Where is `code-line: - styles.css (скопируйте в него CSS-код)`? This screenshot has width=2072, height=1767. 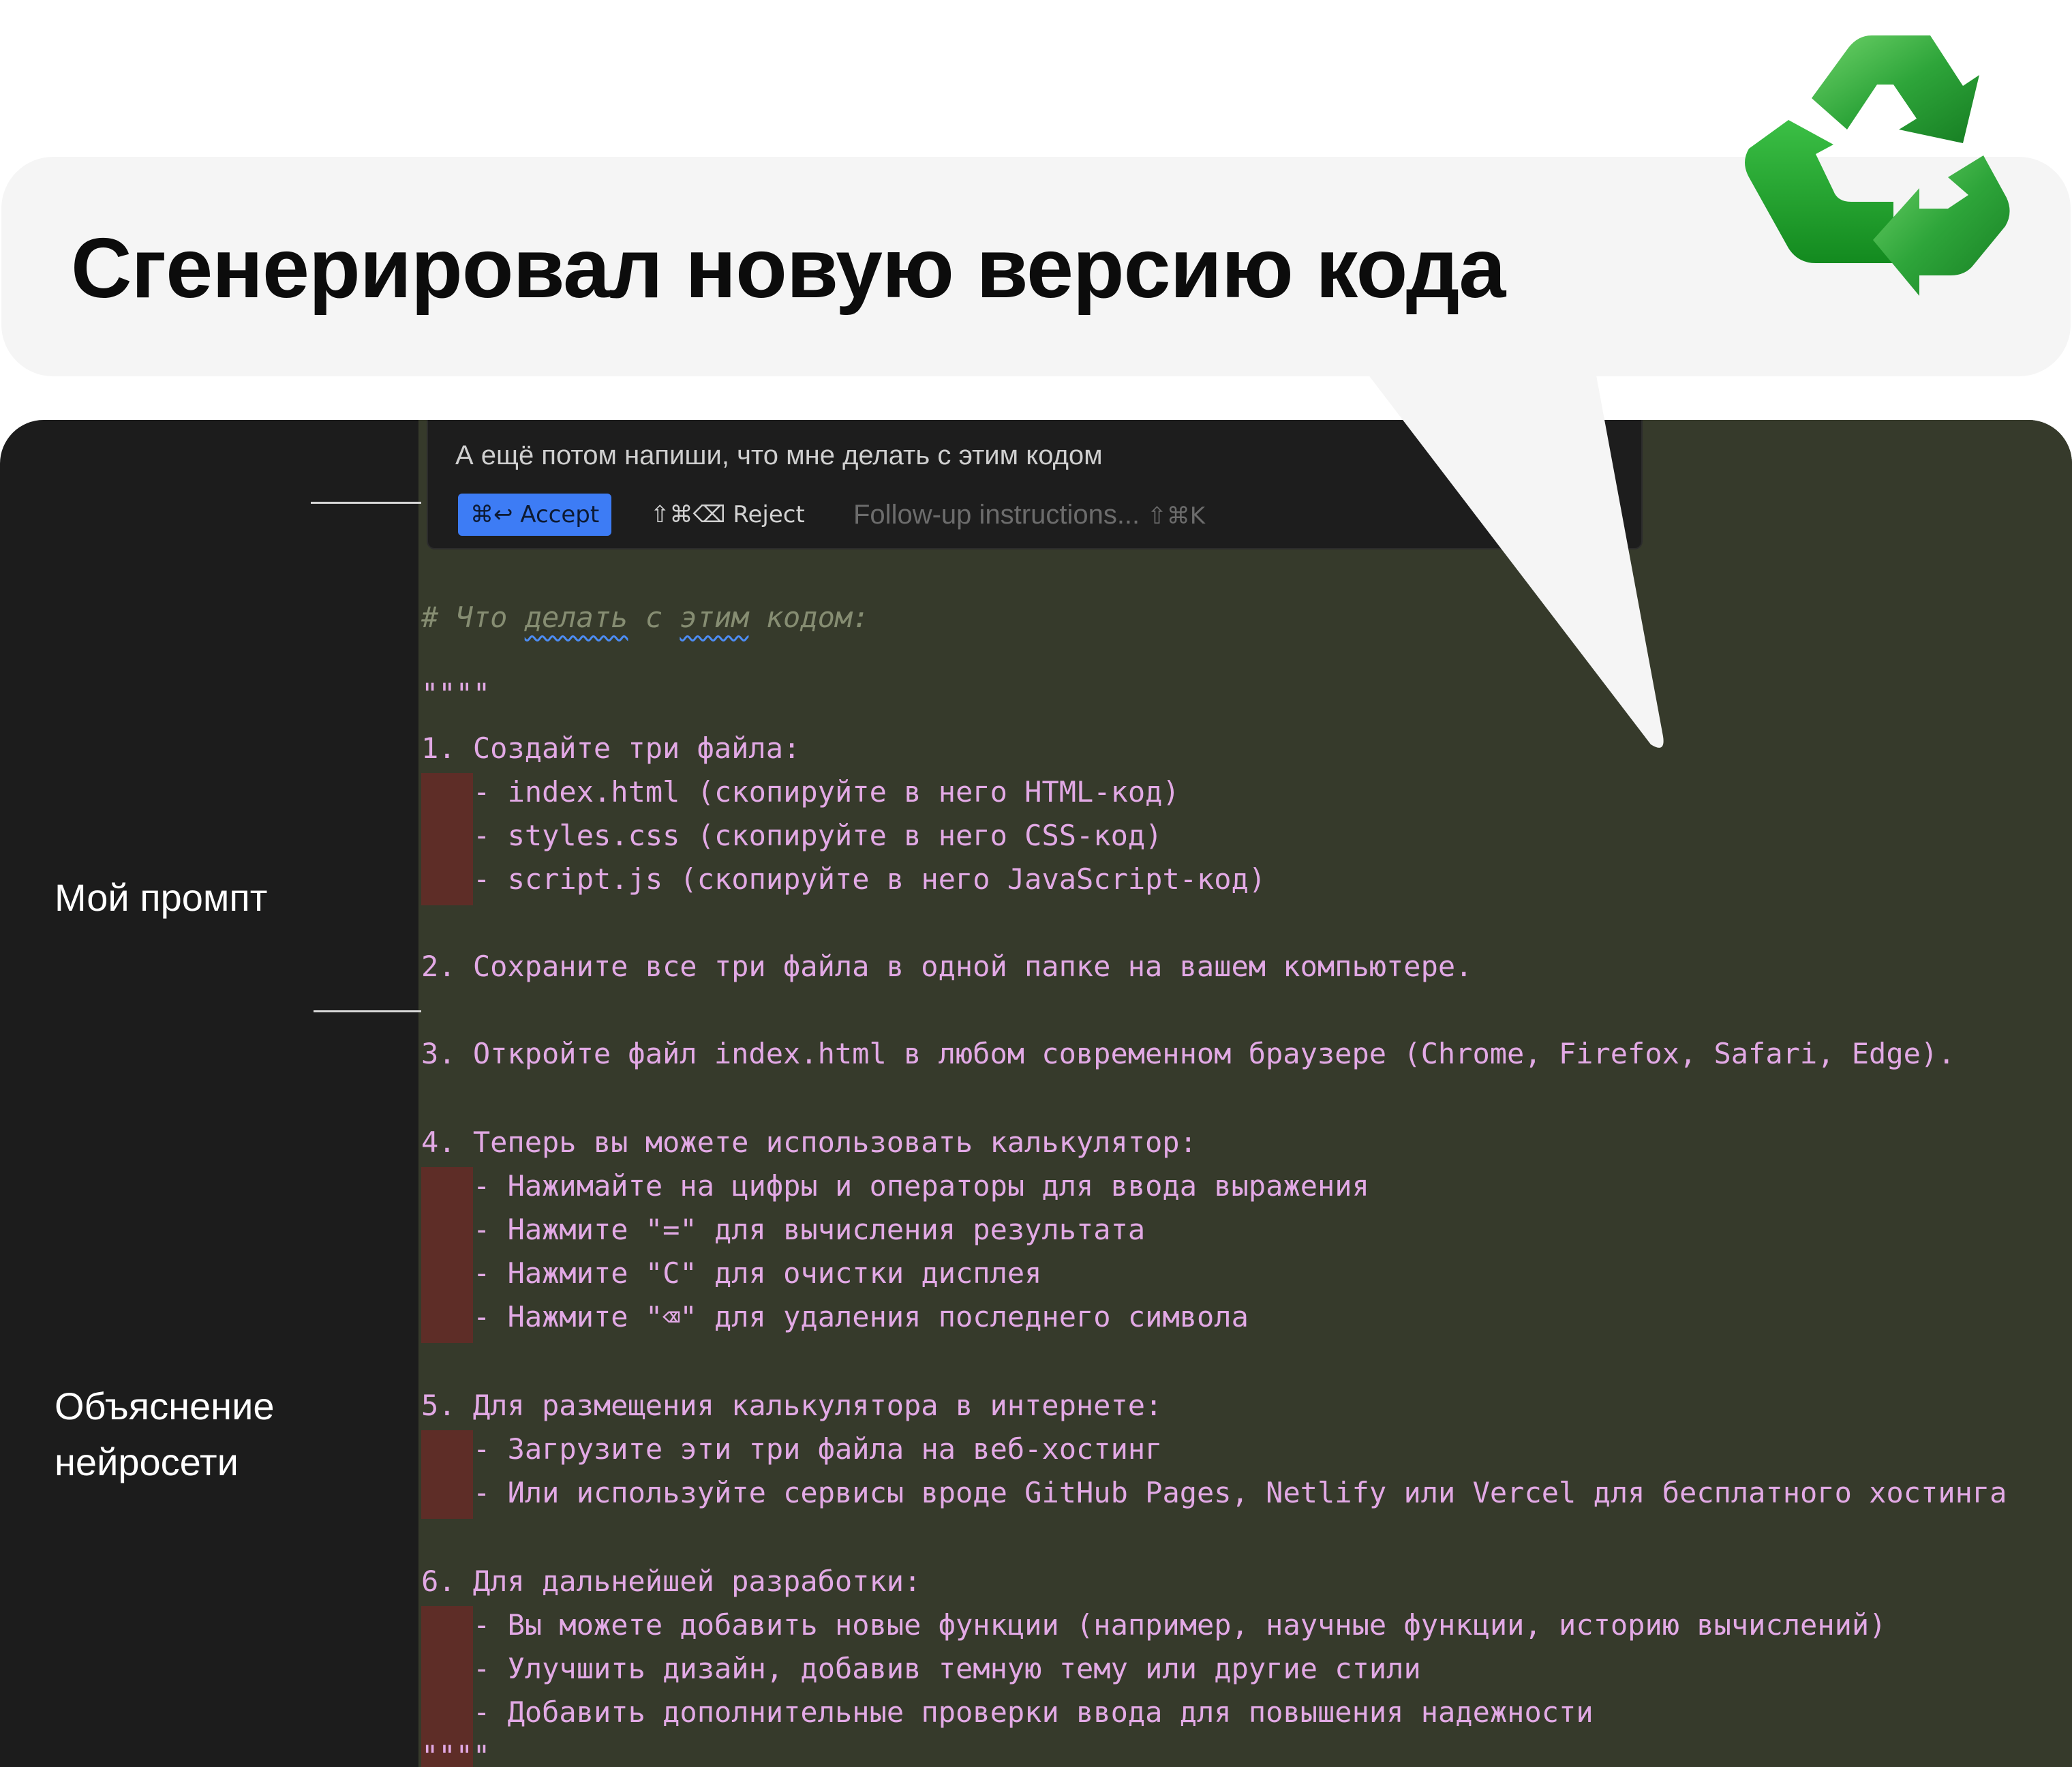 code-line: - styles.css (скопируйте в него CSS-код) is located at coordinates (818, 835).